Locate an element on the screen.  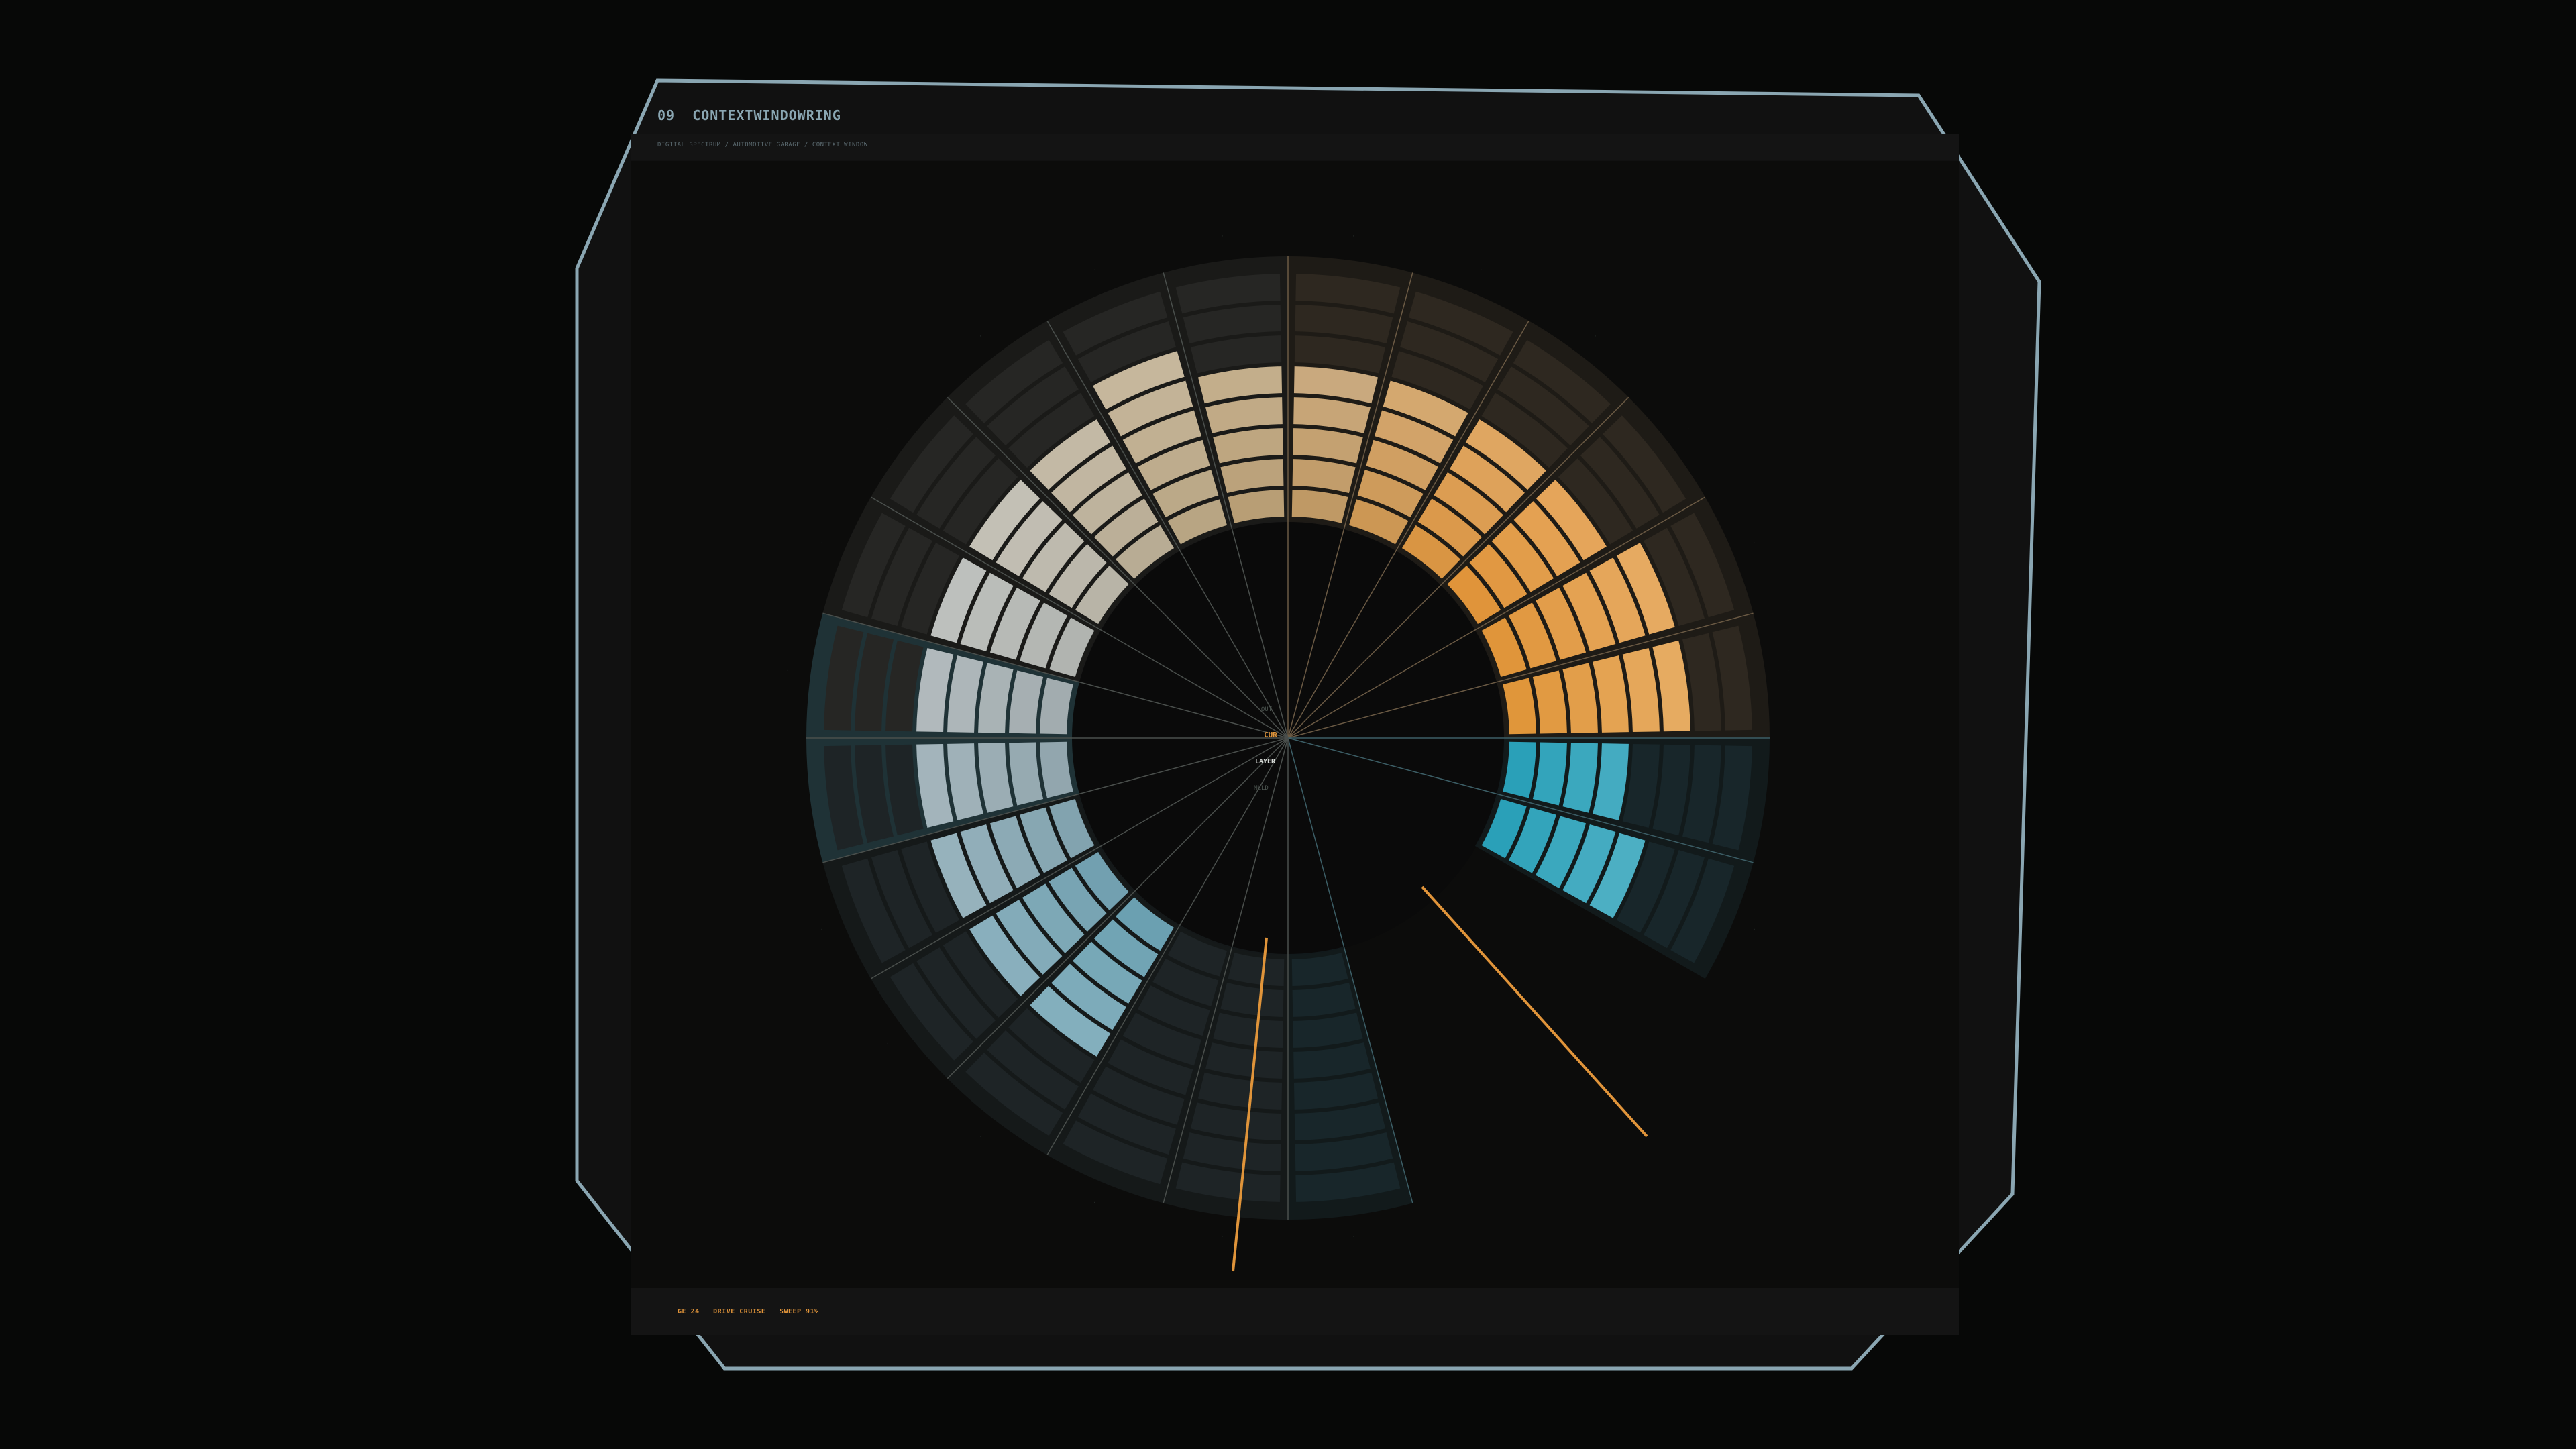
status-left: GE 24 is located at coordinates (689, 1312).